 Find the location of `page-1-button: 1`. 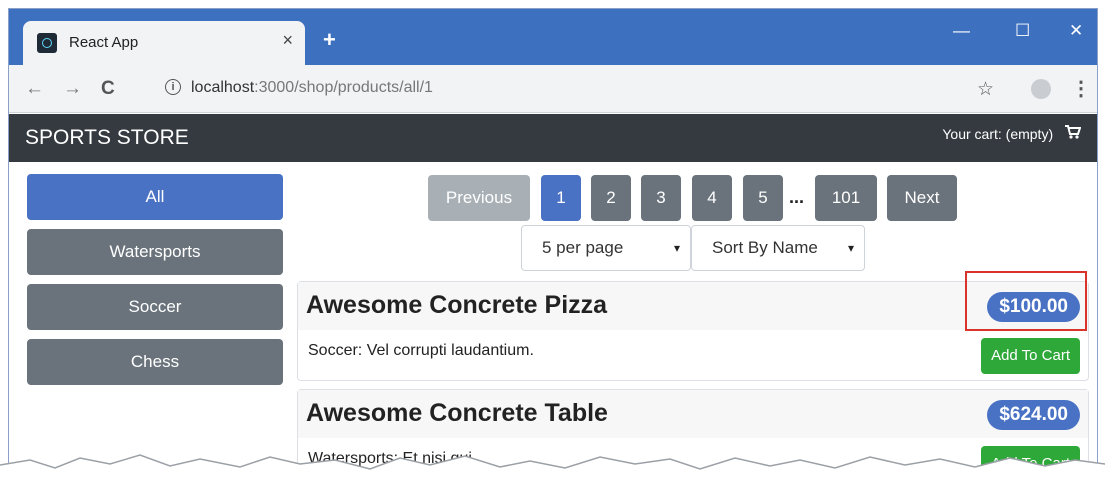

page-1-button: 1 is located at coordinates (561, 198).